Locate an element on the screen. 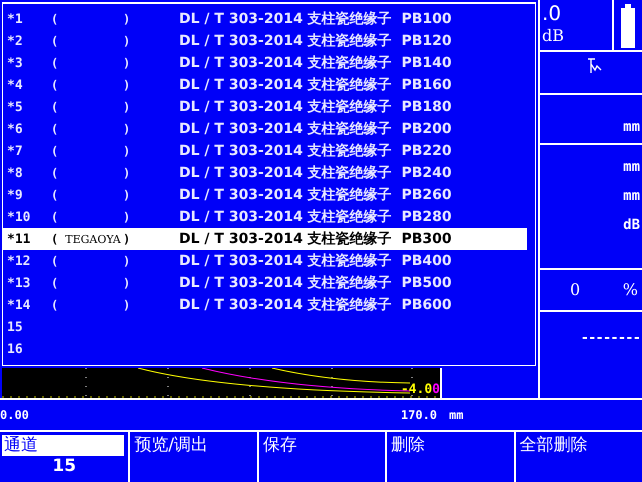 The width and height of the screenshot is (642, 482). list-item: *9 ( ) DL / T 303-2014 支柱瓷绝缘子 PB260 is located at coordinates (269, 195).